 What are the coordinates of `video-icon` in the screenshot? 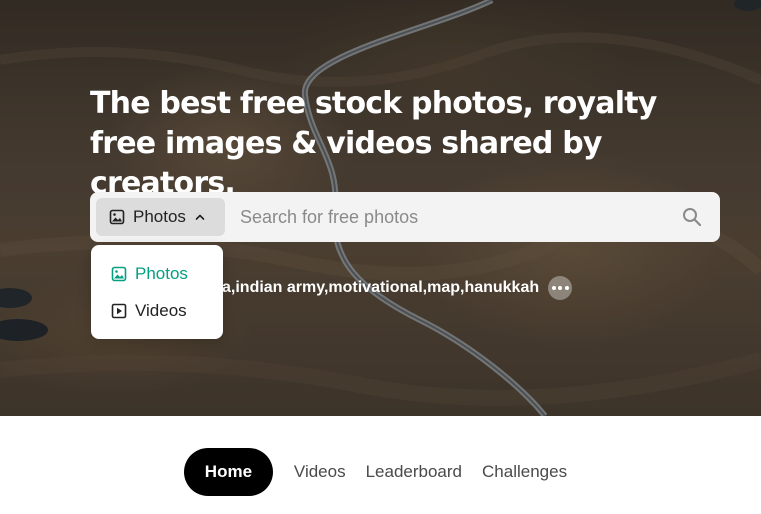 It's located at (119, 311).